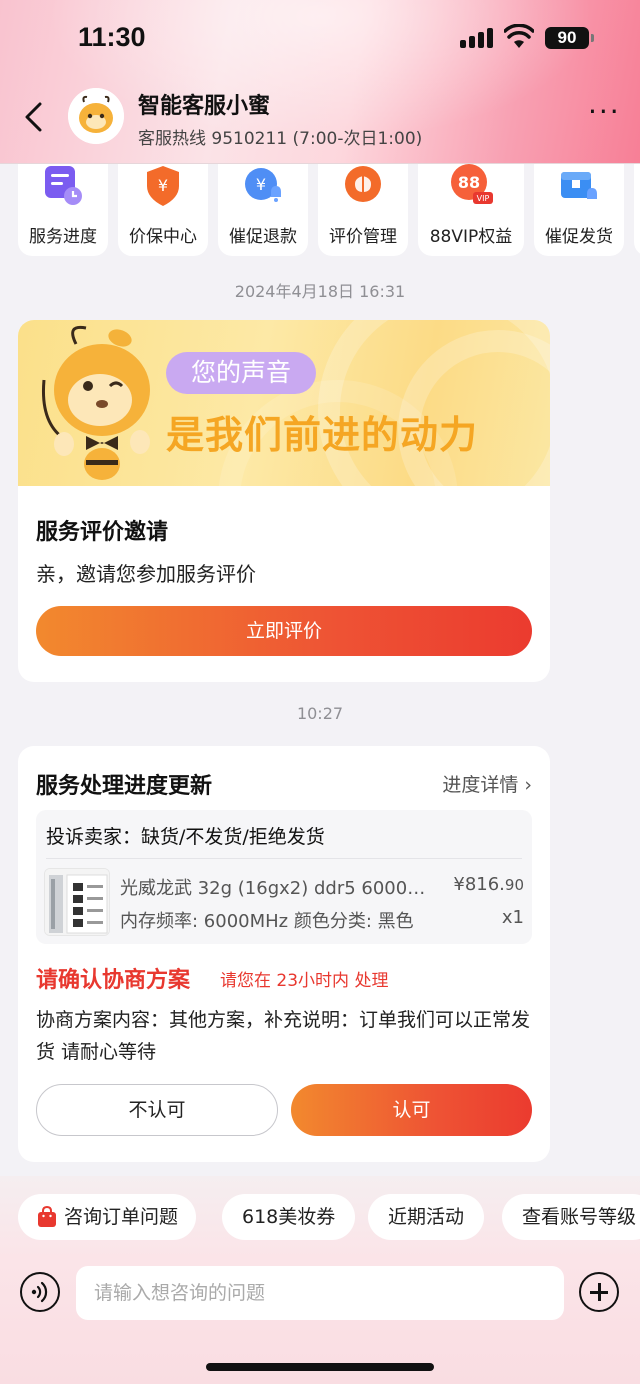 This screenshot has height=1384, width=640. I want to click on cellular-signal-icon, so click(477, 38).